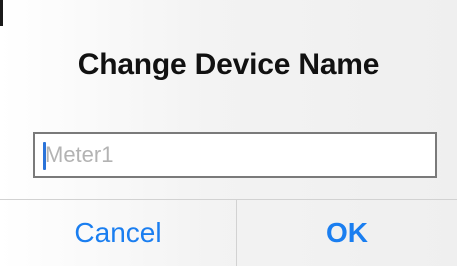 The width and height of the screenshot is (457, 266). Describe the element at coordinates (1, 13) in the screenshot. I see `window-edge-mark` at that location.